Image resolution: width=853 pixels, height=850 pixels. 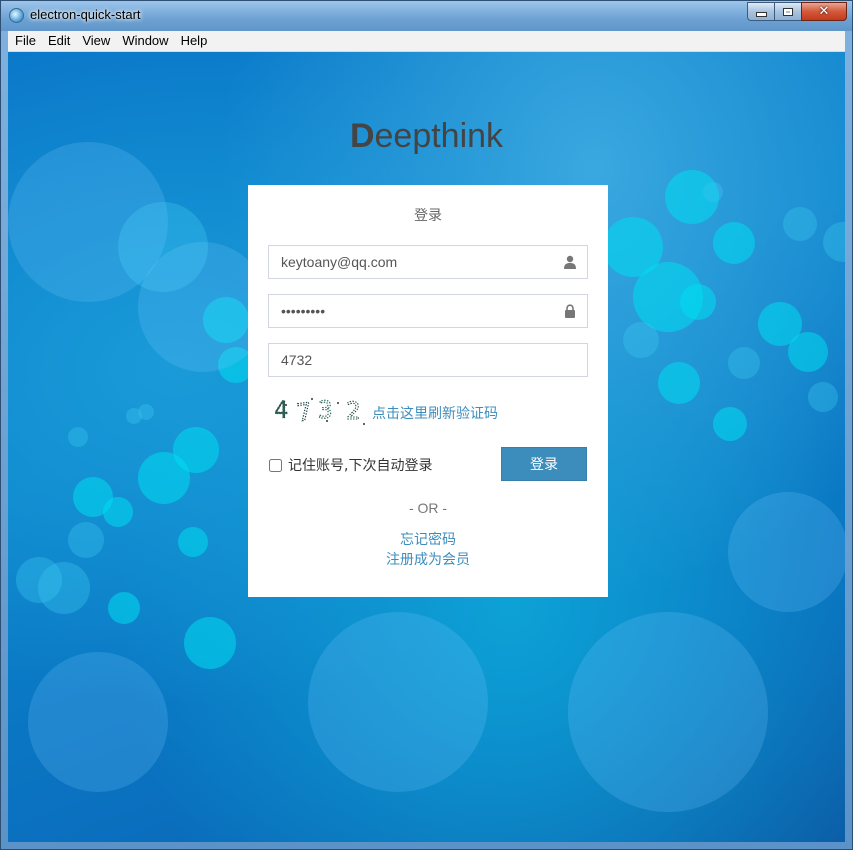 I want to click on lock-icon, so click(x=570, y=311).